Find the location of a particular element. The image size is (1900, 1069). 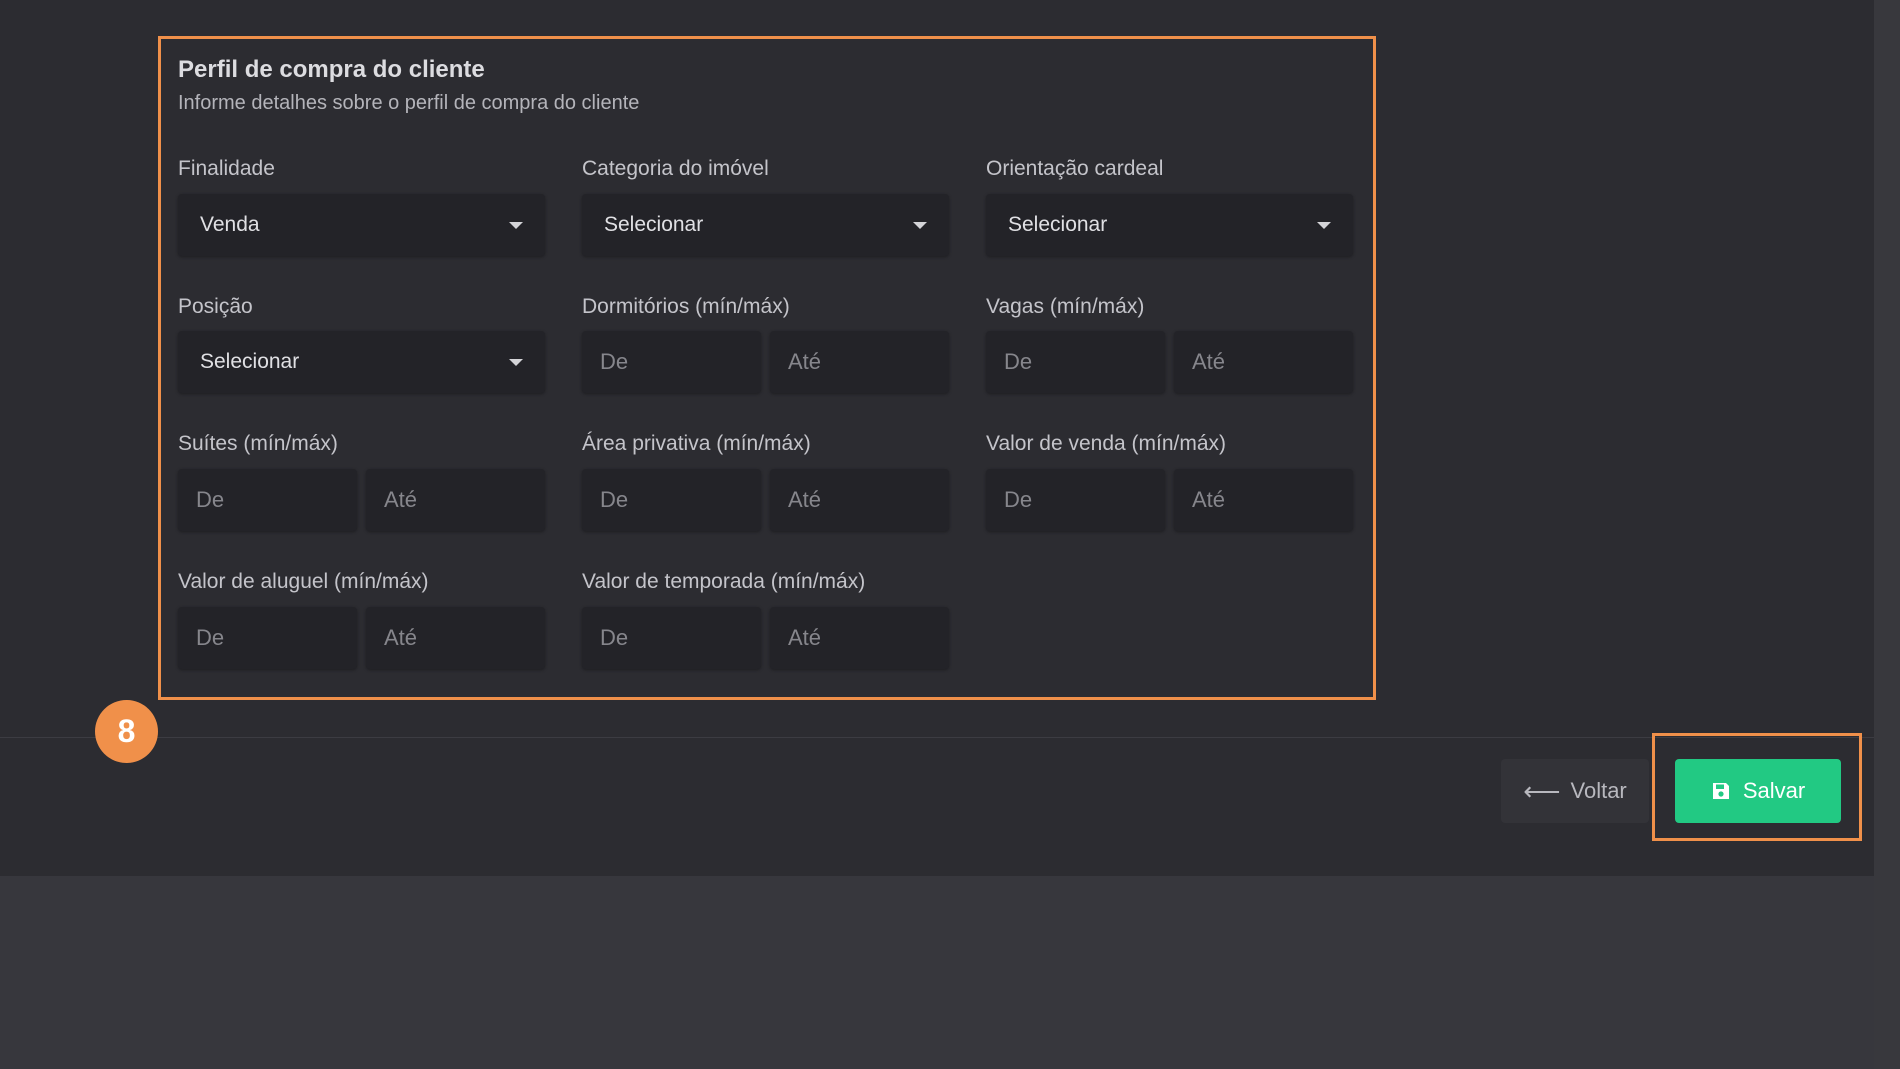

posicao-select: Selecionar is located at coordinates (361, 362).